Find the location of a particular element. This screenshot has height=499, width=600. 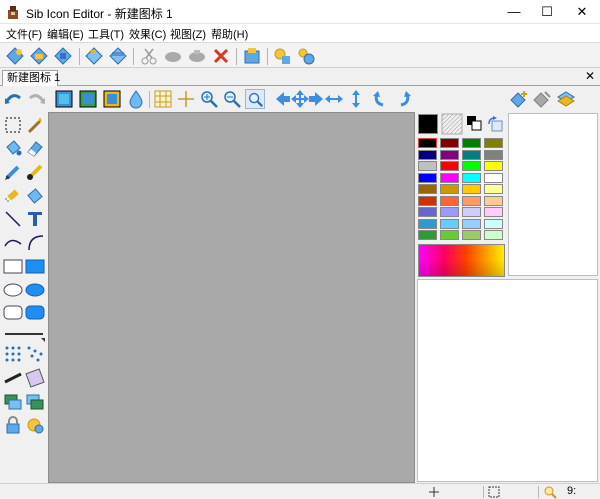

paste-icon is located at coordinates (197, 56).